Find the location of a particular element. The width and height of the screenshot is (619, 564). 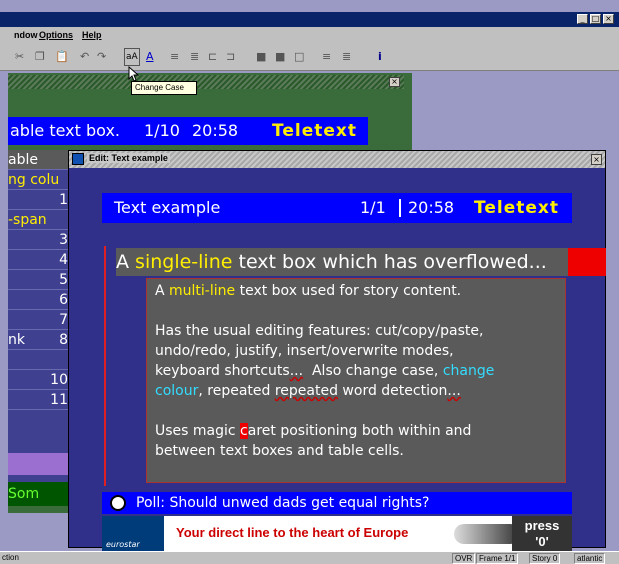

box-dark-icon: ■ is located at coordinates (261, 57).